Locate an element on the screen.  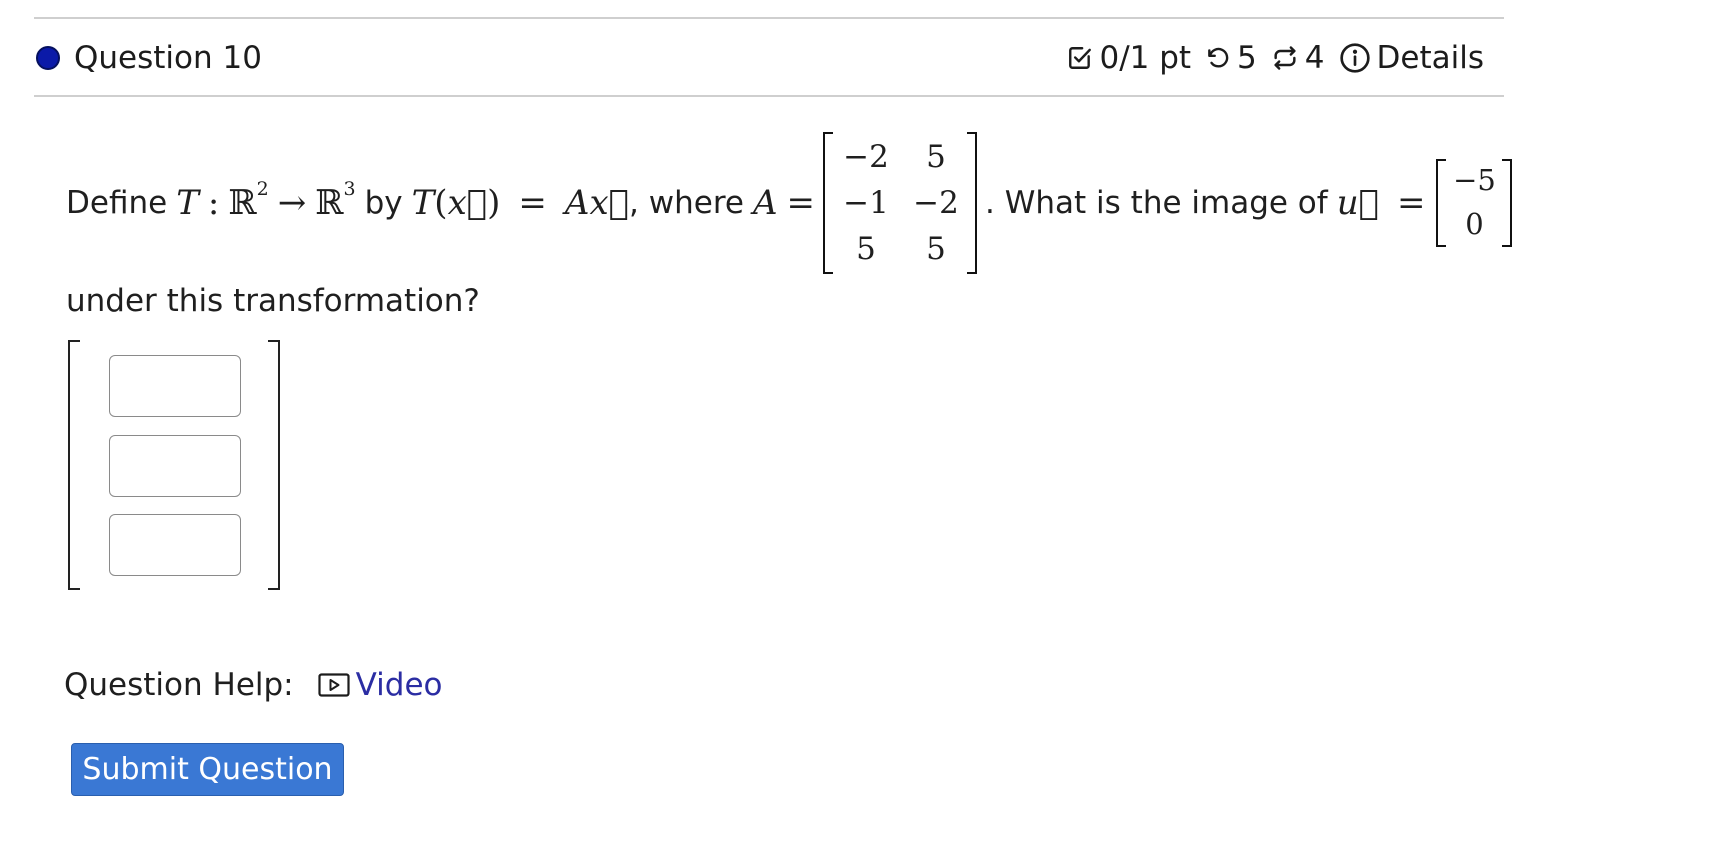
vector-u-cell: 0 is located at coordinates (1474, 224).